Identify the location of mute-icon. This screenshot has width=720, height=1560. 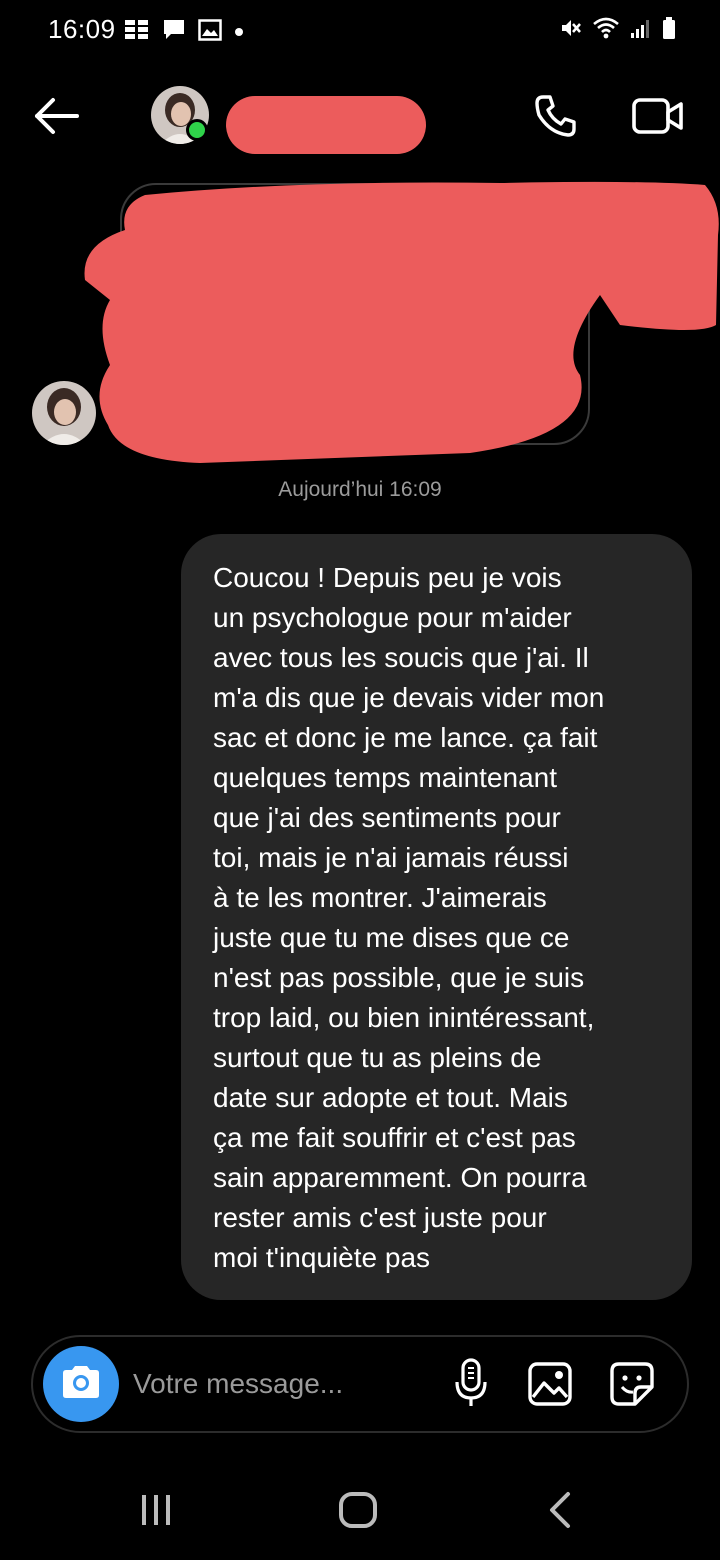
(570, 30).